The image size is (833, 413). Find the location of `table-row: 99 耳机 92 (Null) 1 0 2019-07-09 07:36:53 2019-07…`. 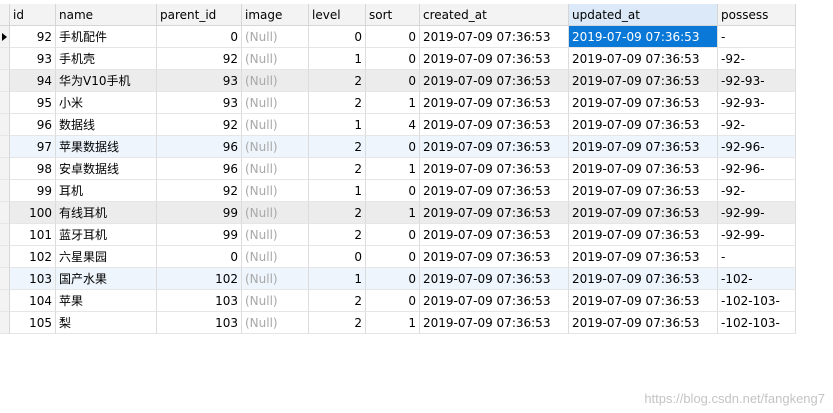

table-row: 99 耳机 92 (Null) 1 0 2019-07-09 07:36:53 2019-07… is located at coordinates (398, 191).